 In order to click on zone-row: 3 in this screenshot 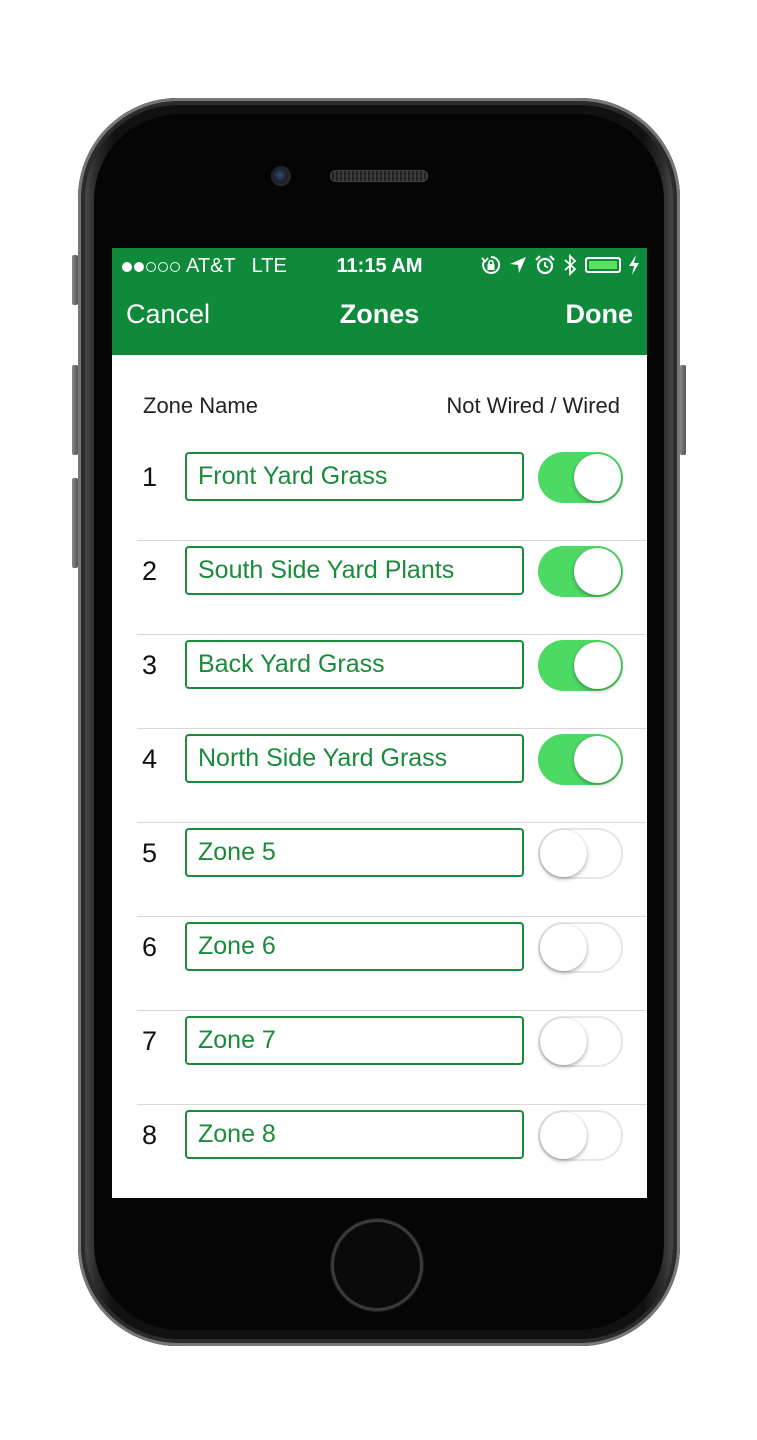, I will do `click(379, 682)`.